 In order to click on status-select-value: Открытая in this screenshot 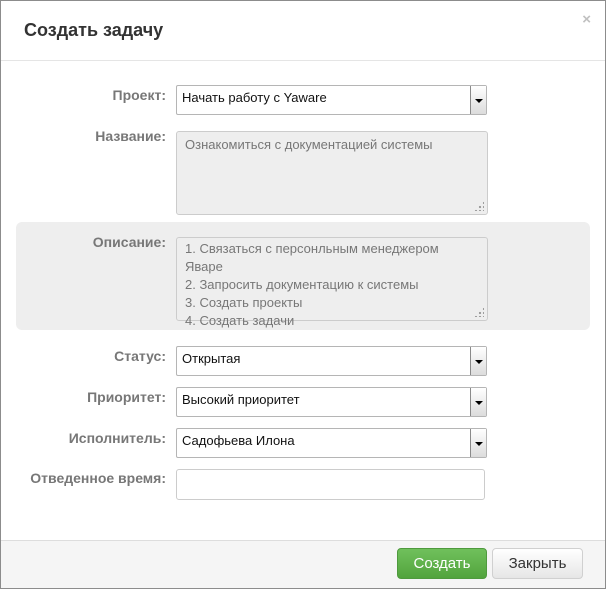, I will do `click(211, 358)`.